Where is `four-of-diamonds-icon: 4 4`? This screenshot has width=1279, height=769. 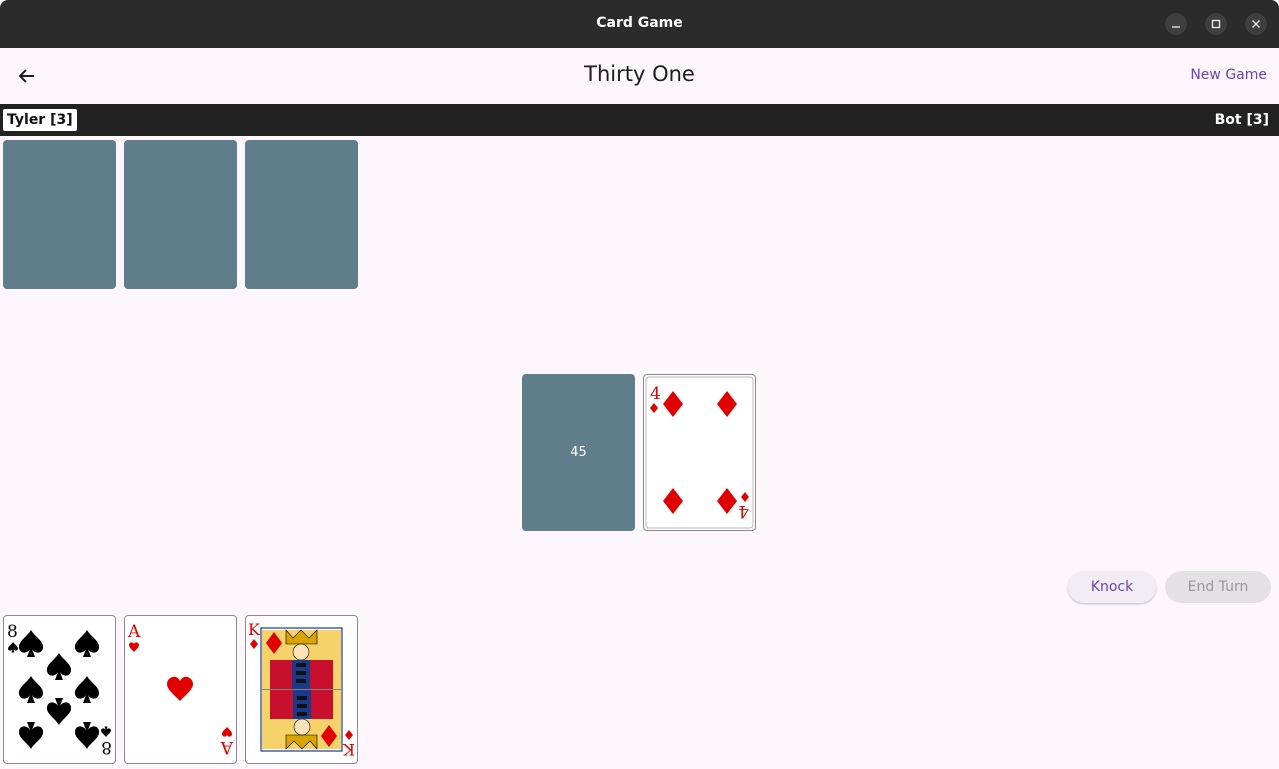 four-of-diamonds-icon: 4 4 is located at coordinates (699, 452).